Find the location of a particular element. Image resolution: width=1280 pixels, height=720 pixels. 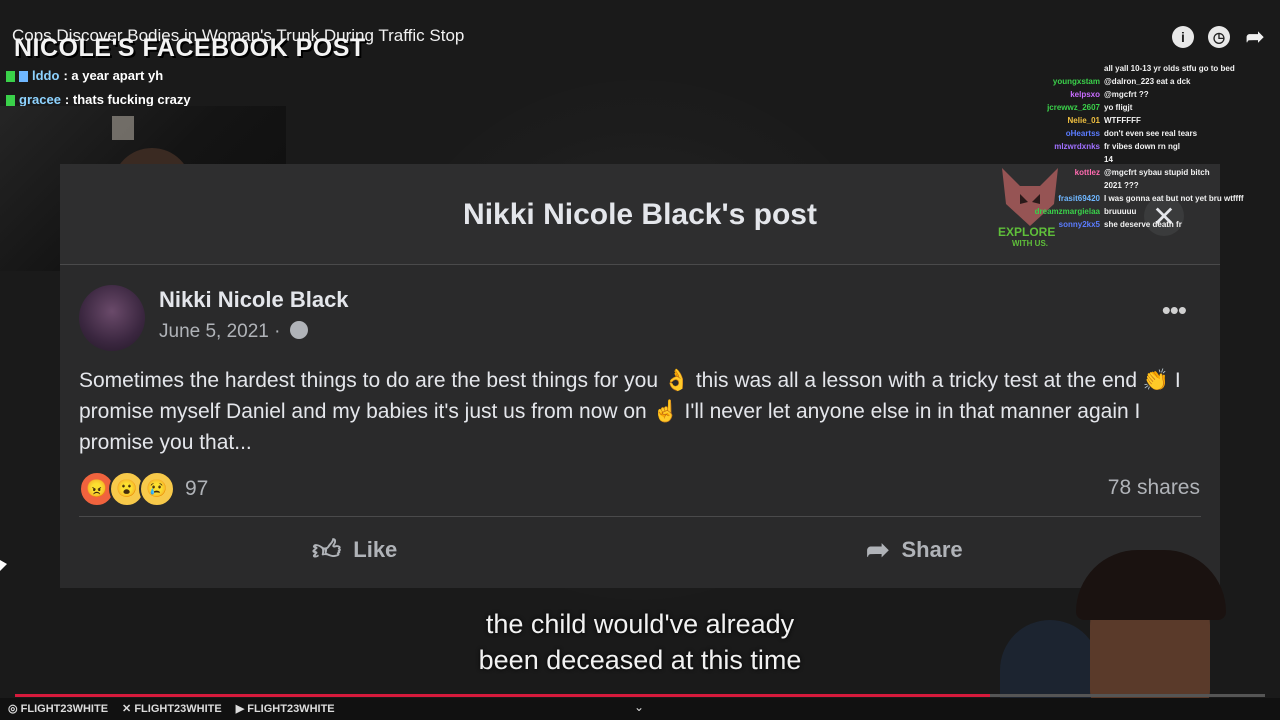

chat-username: jcrewwz_2607 is located at coordinates (1073, 107).